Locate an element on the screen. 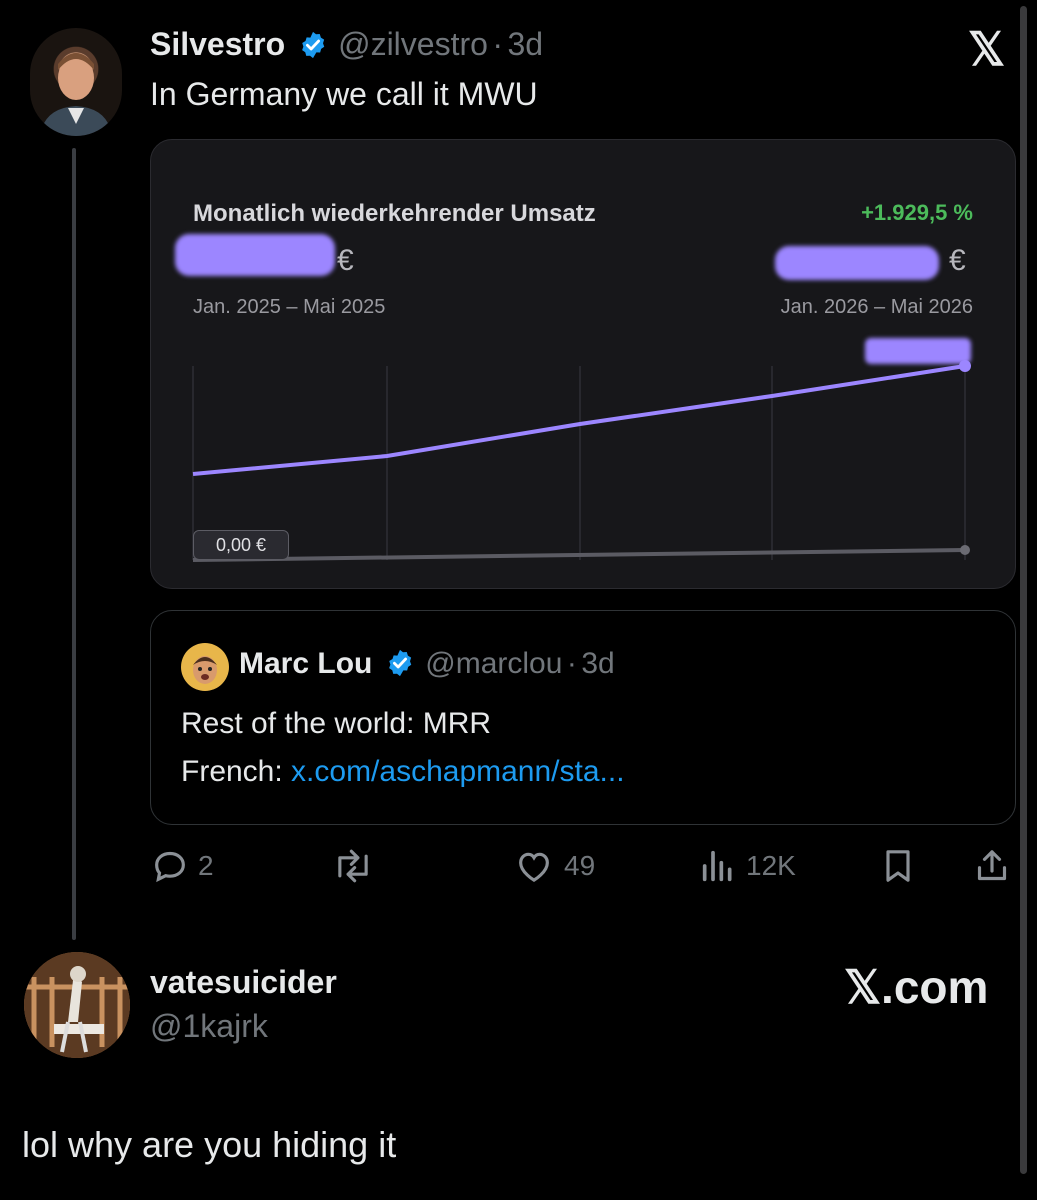  quote-header: Marc Lou @marclou · 3d is located at coordinates (427, 664).